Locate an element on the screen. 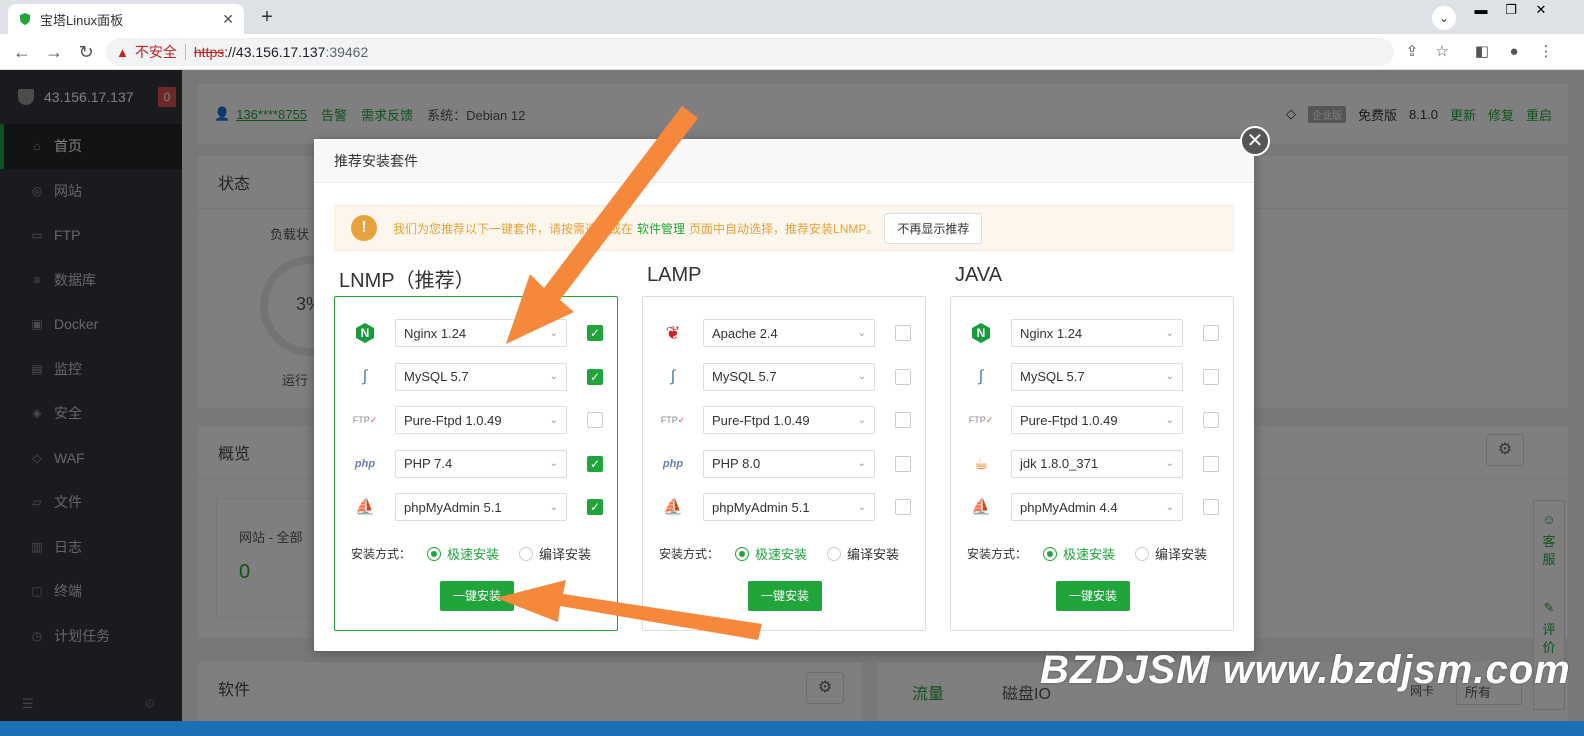 This screenshot has width=1584, height=736. side-panel-icon: ◧ is located at coordinates (1482, 52).